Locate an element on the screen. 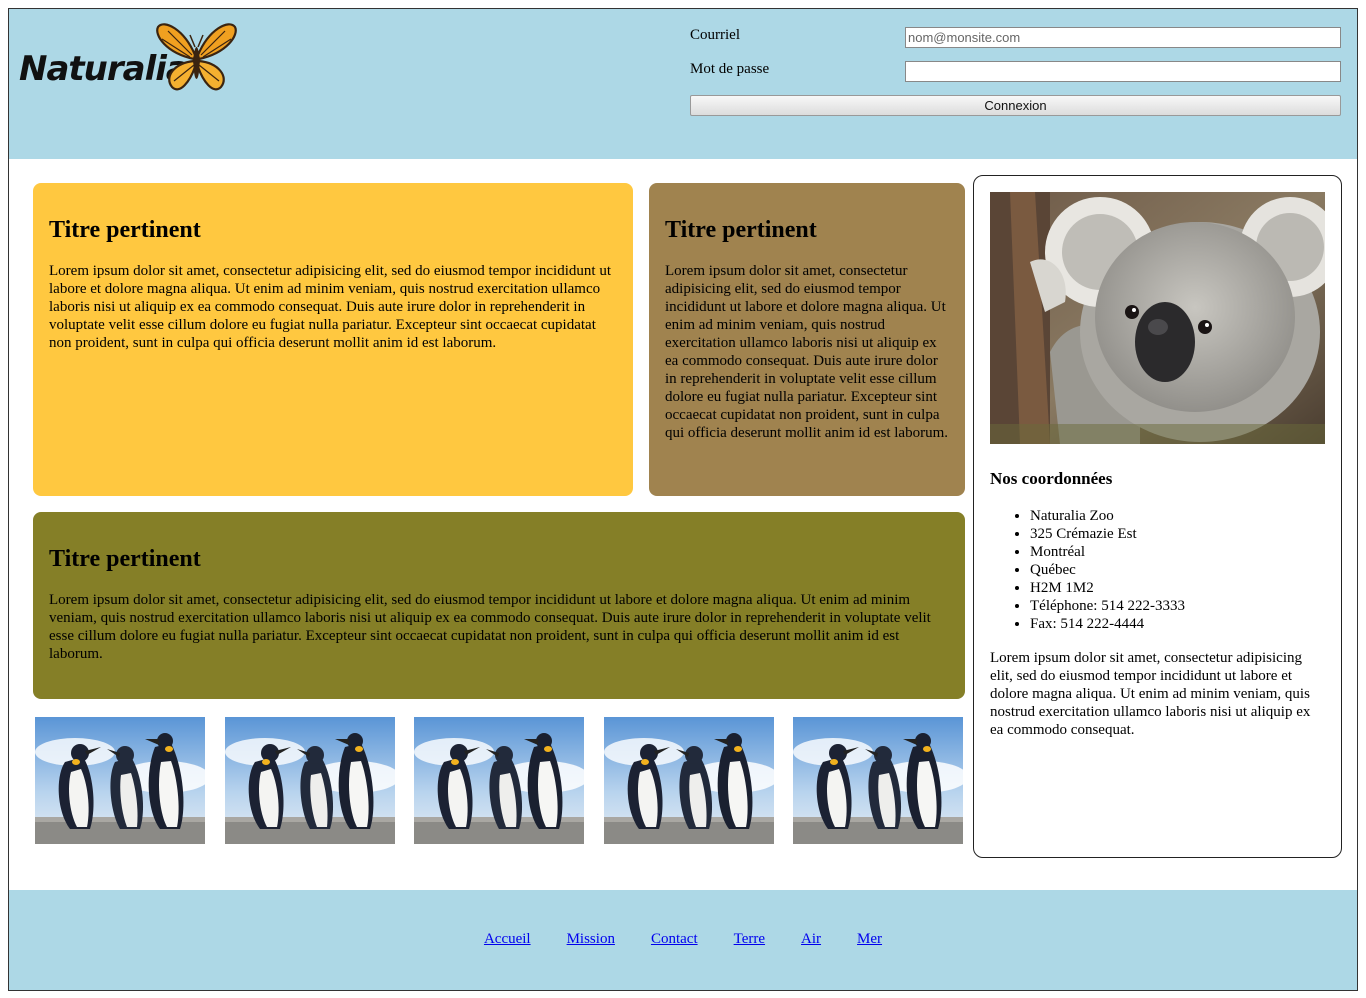 This screenshot has width=1366, height=998. penguin-gallery is located at coordinates (500, 781).